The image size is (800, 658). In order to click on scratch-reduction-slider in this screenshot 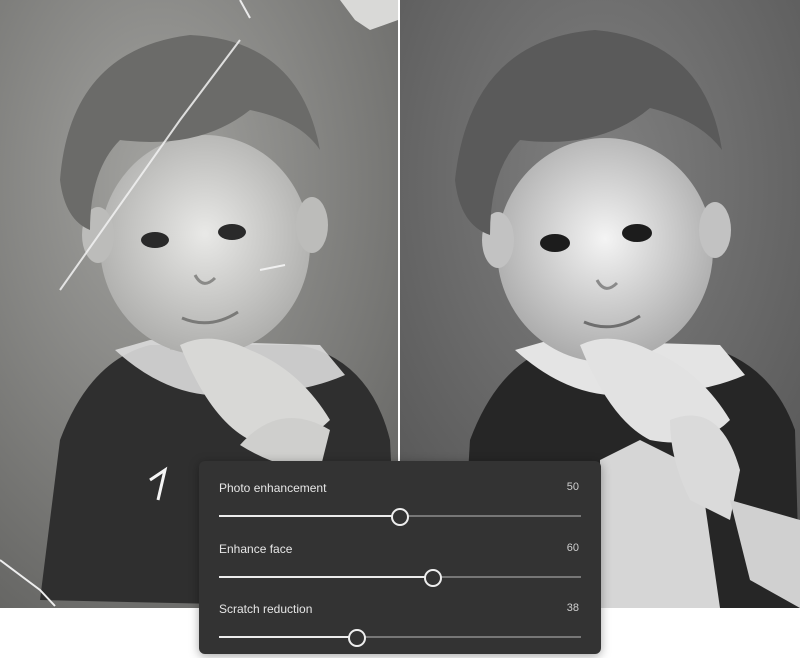, I will do `click(400, 638)`.